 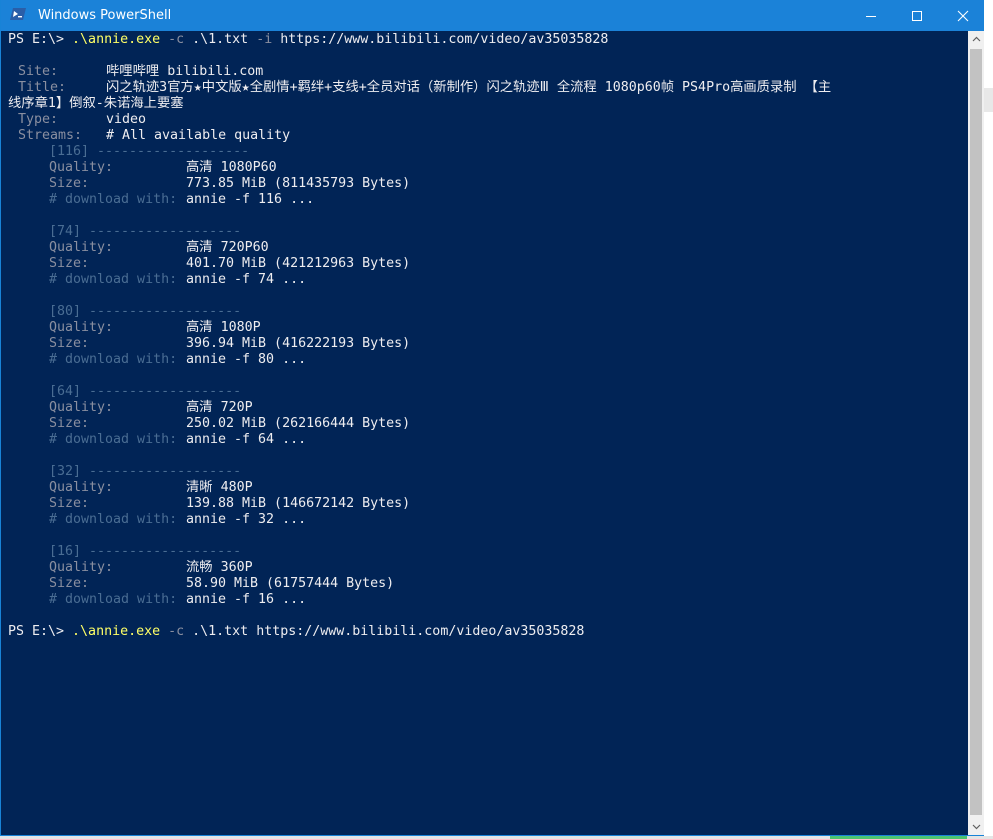 What do you see at coordinates (488, 584) in the screenshot?
I see `stream-size-row: Size: 58.90 MiB (61757444 Bytes)` at bounding box center [488, 584].